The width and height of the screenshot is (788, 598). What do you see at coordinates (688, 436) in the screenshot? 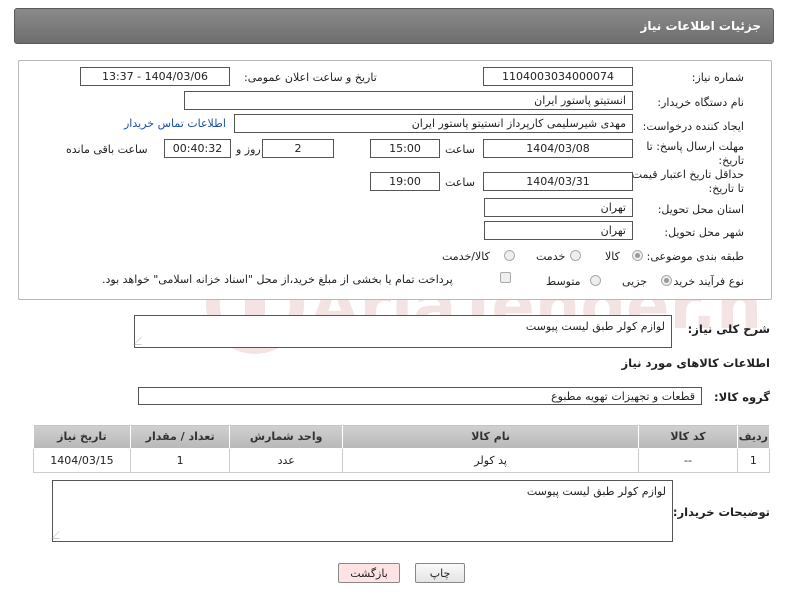
I see `col-header-item-code: کد کالا` at bounding box center [688, 436].